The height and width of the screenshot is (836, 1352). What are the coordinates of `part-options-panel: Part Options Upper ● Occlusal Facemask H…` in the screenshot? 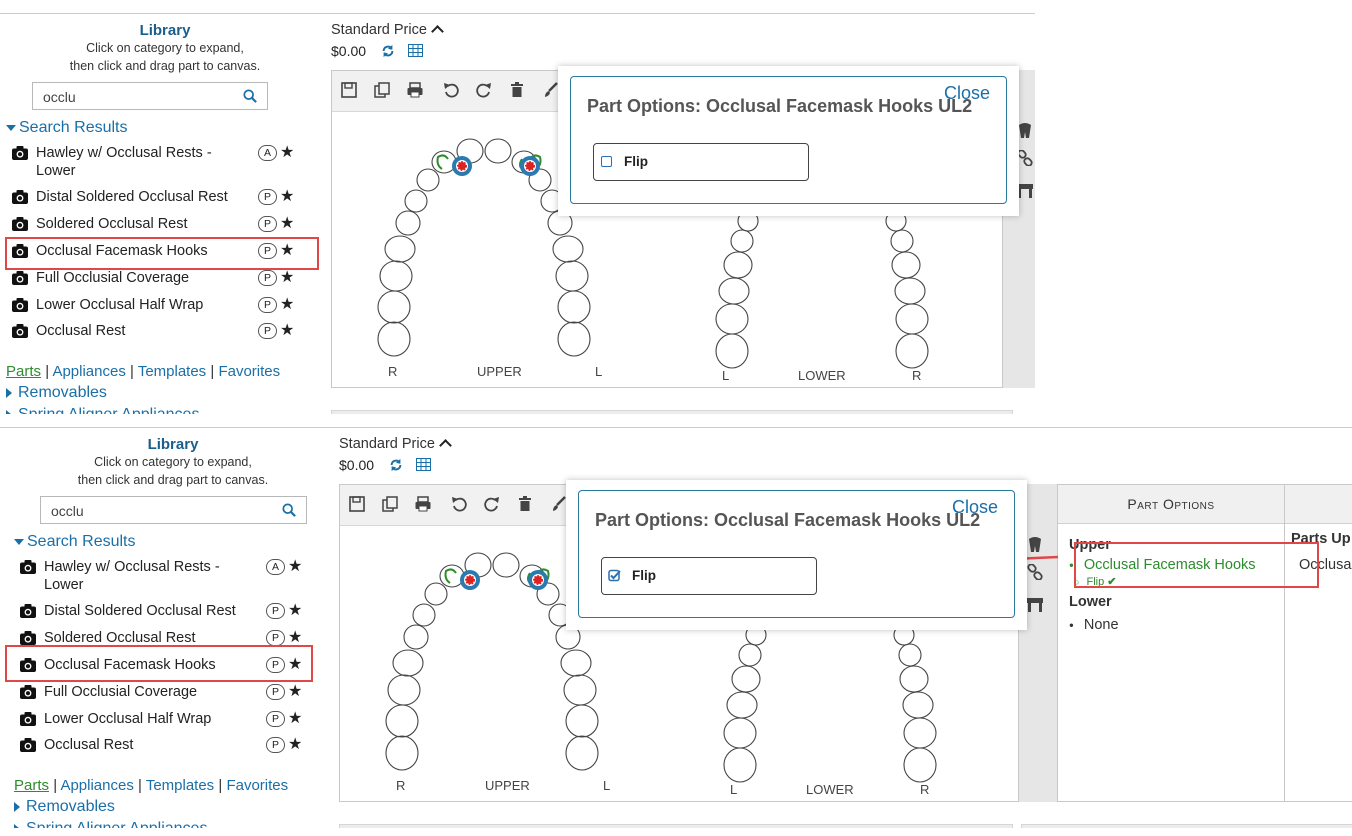 It's located at (1171, 643).